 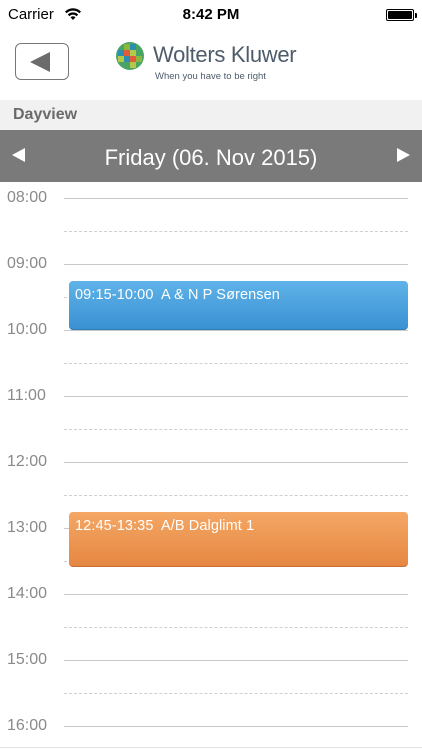 I want to click on logo-mark-icon, so click(x=130, y=56).